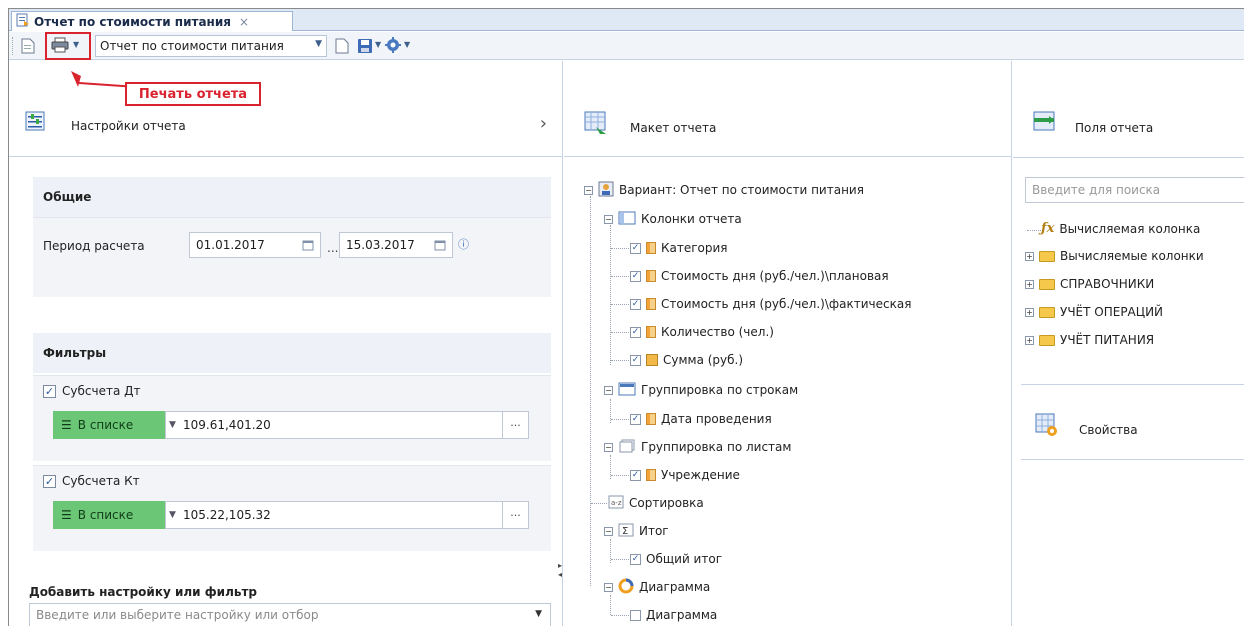 This screenshot has width=1244, height=626. What do you see at coordinates (152, 21) in the screenshot?
I see `tab-report: Отчет по стоимости питания ×` at bounding box center [152, 21].